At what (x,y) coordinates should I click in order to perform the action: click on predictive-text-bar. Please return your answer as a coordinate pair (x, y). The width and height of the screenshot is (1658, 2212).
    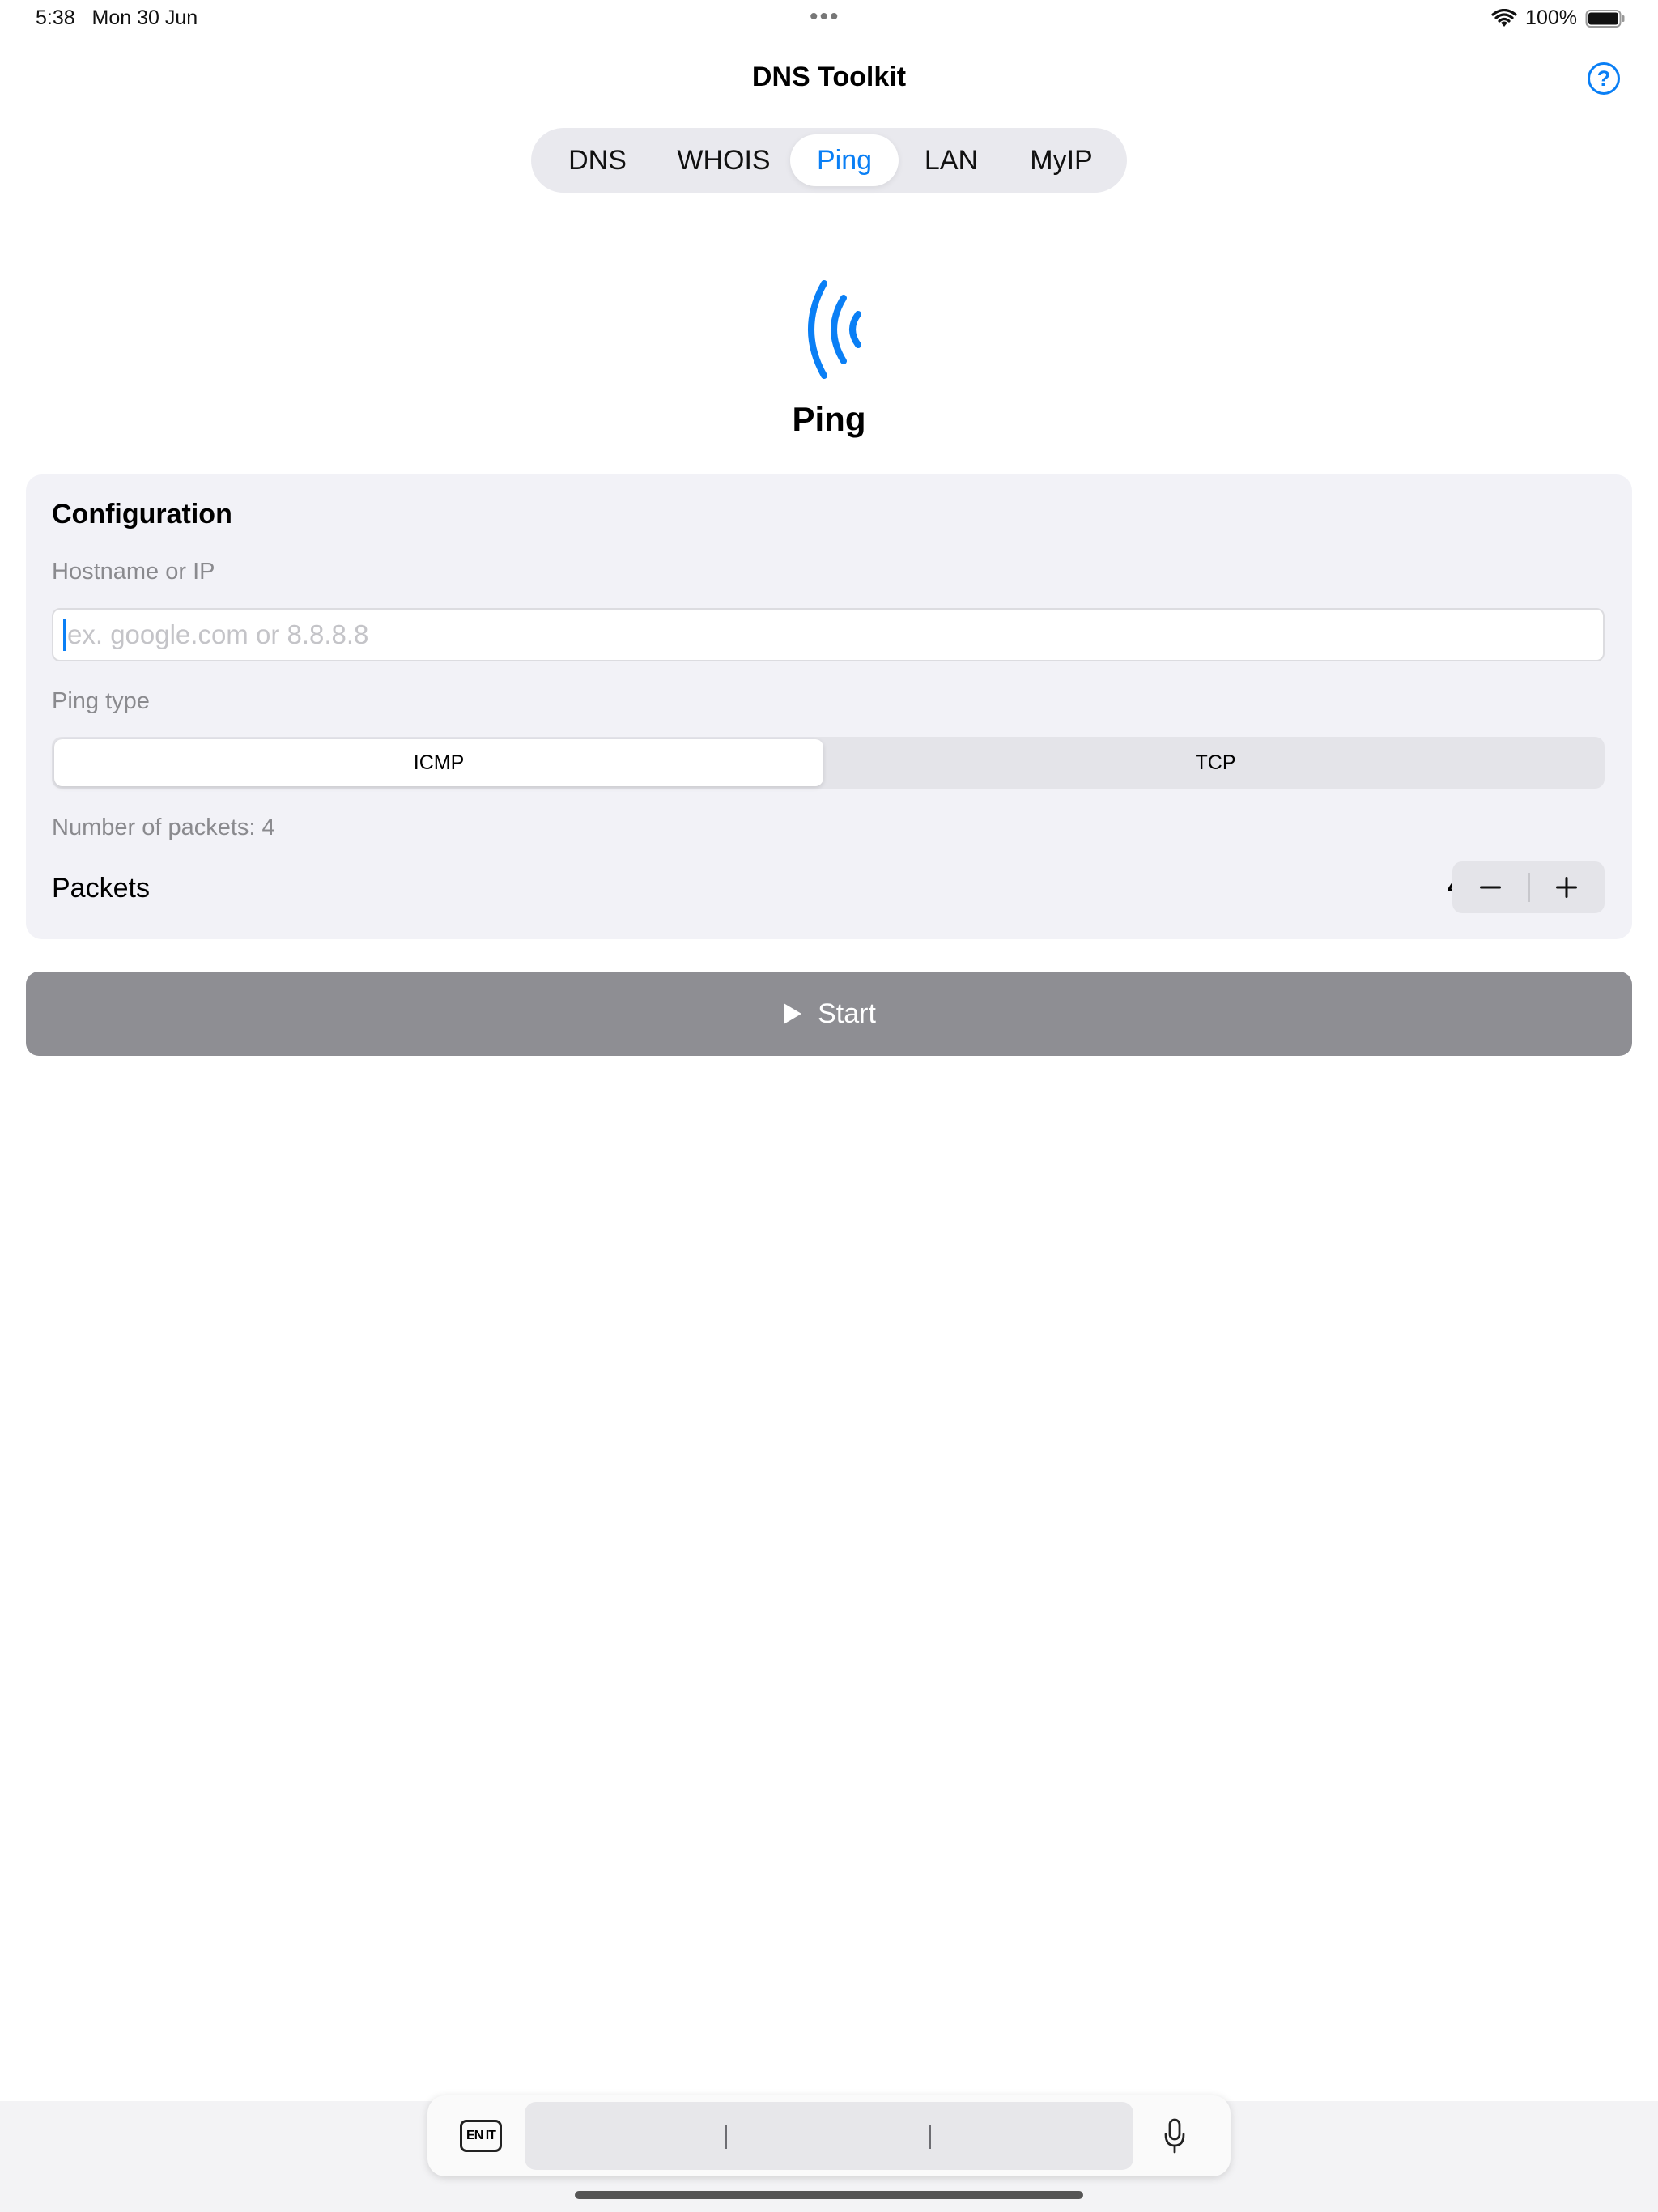
    Looking at the image, I should click on (829, 2136).